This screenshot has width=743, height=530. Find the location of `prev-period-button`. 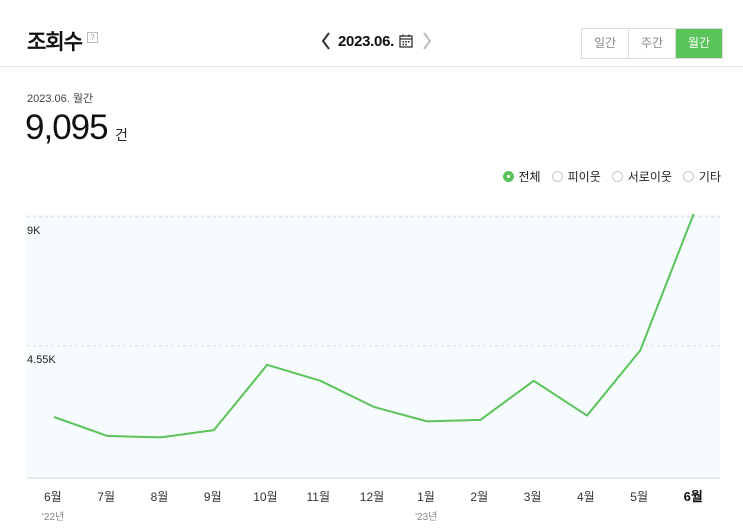

prev-period-button is located at coordinates (326, 41).